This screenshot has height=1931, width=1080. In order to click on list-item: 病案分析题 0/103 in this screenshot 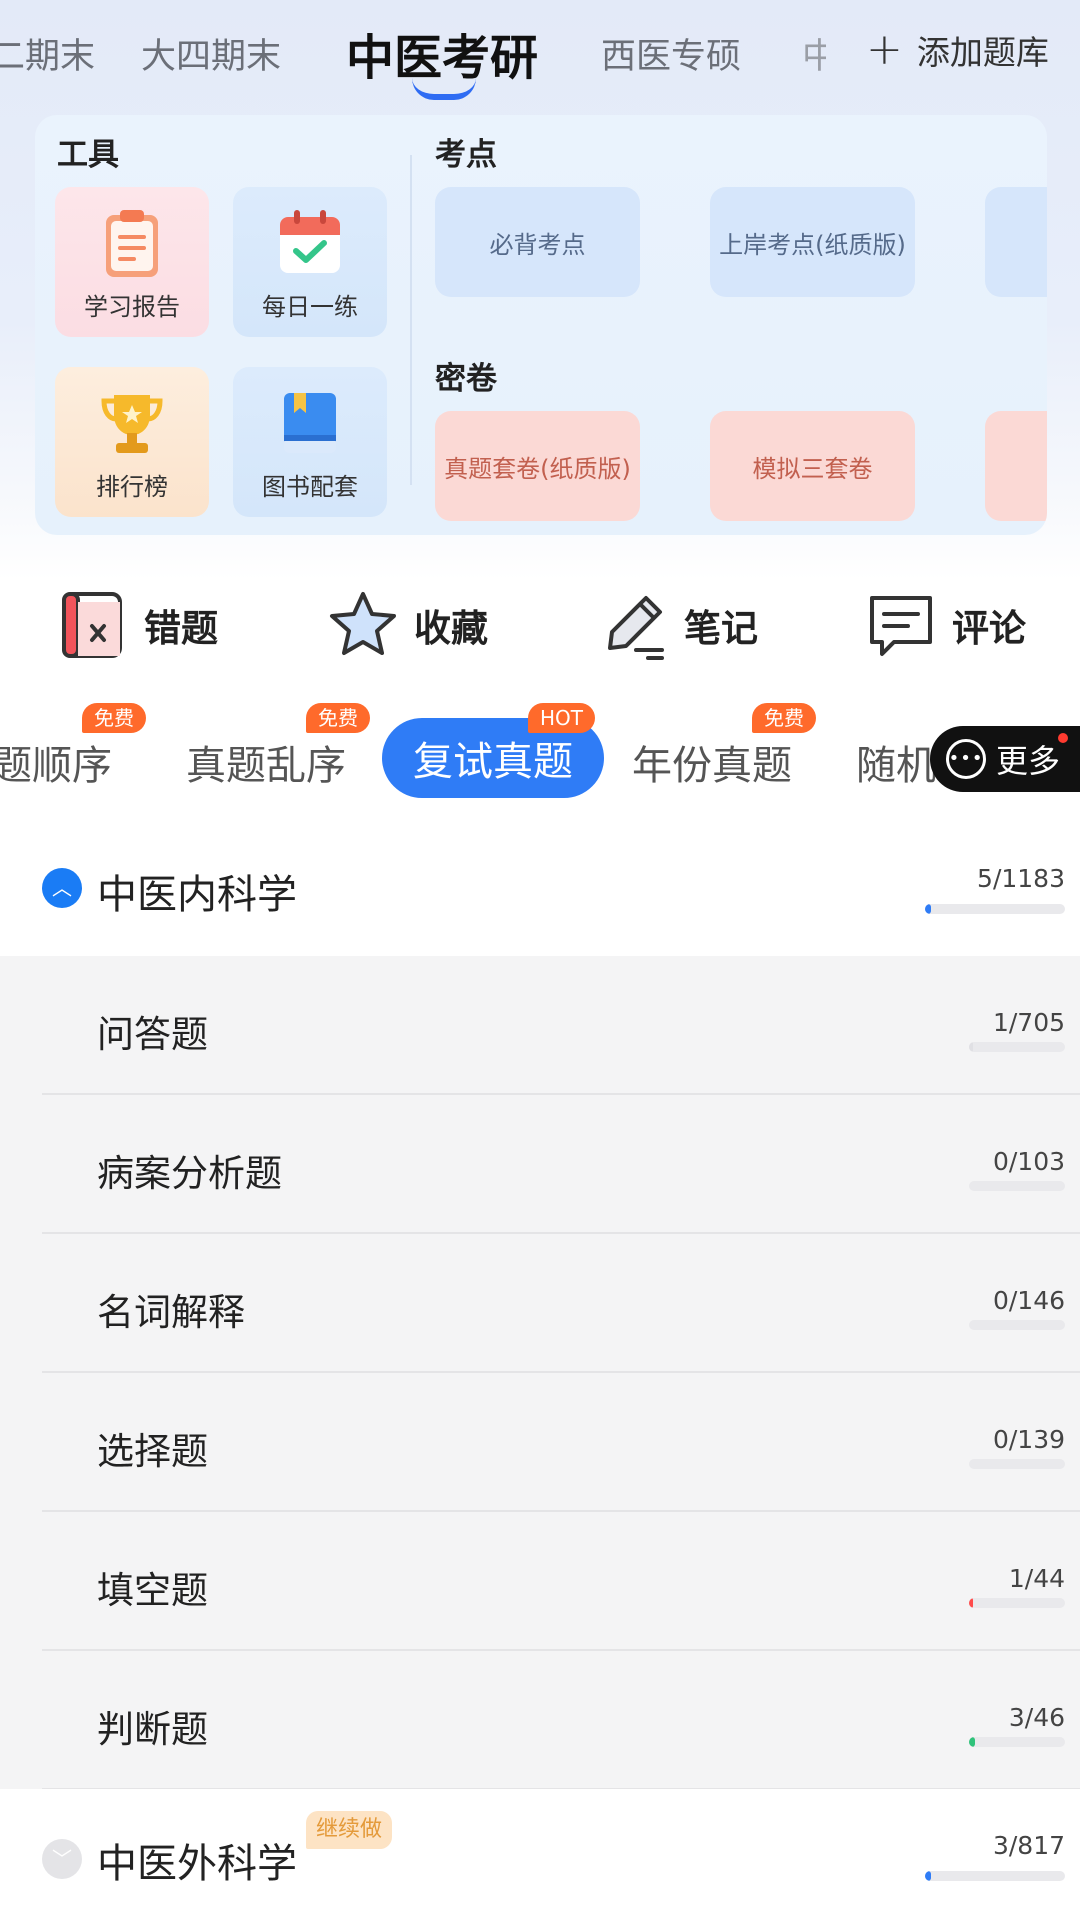, I will do `click(540, 1164)`.